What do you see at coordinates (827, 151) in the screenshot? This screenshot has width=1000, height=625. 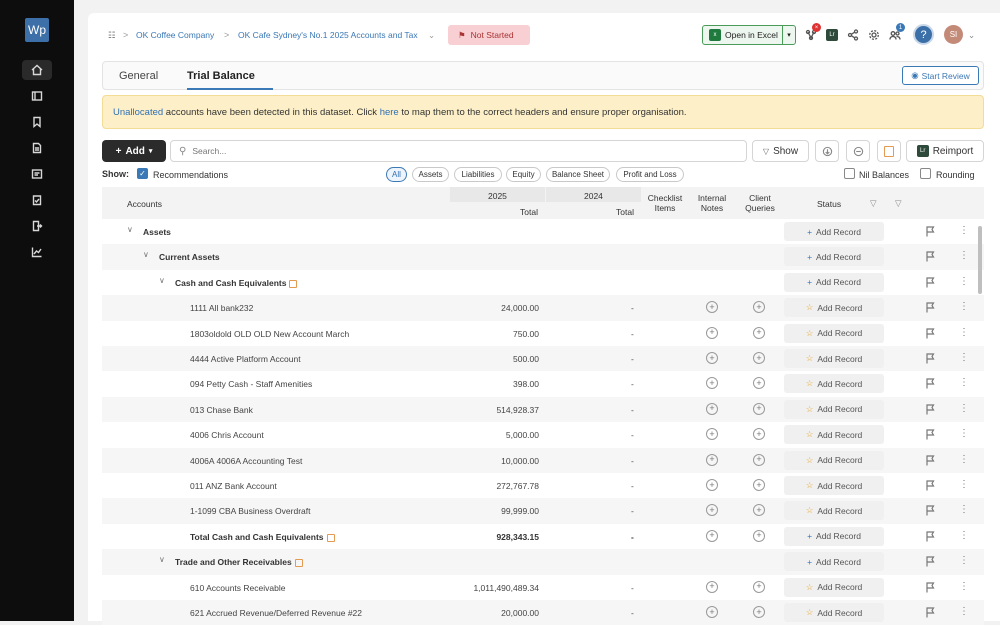 I see `expand-all-button` at bounding box center [827, 151].